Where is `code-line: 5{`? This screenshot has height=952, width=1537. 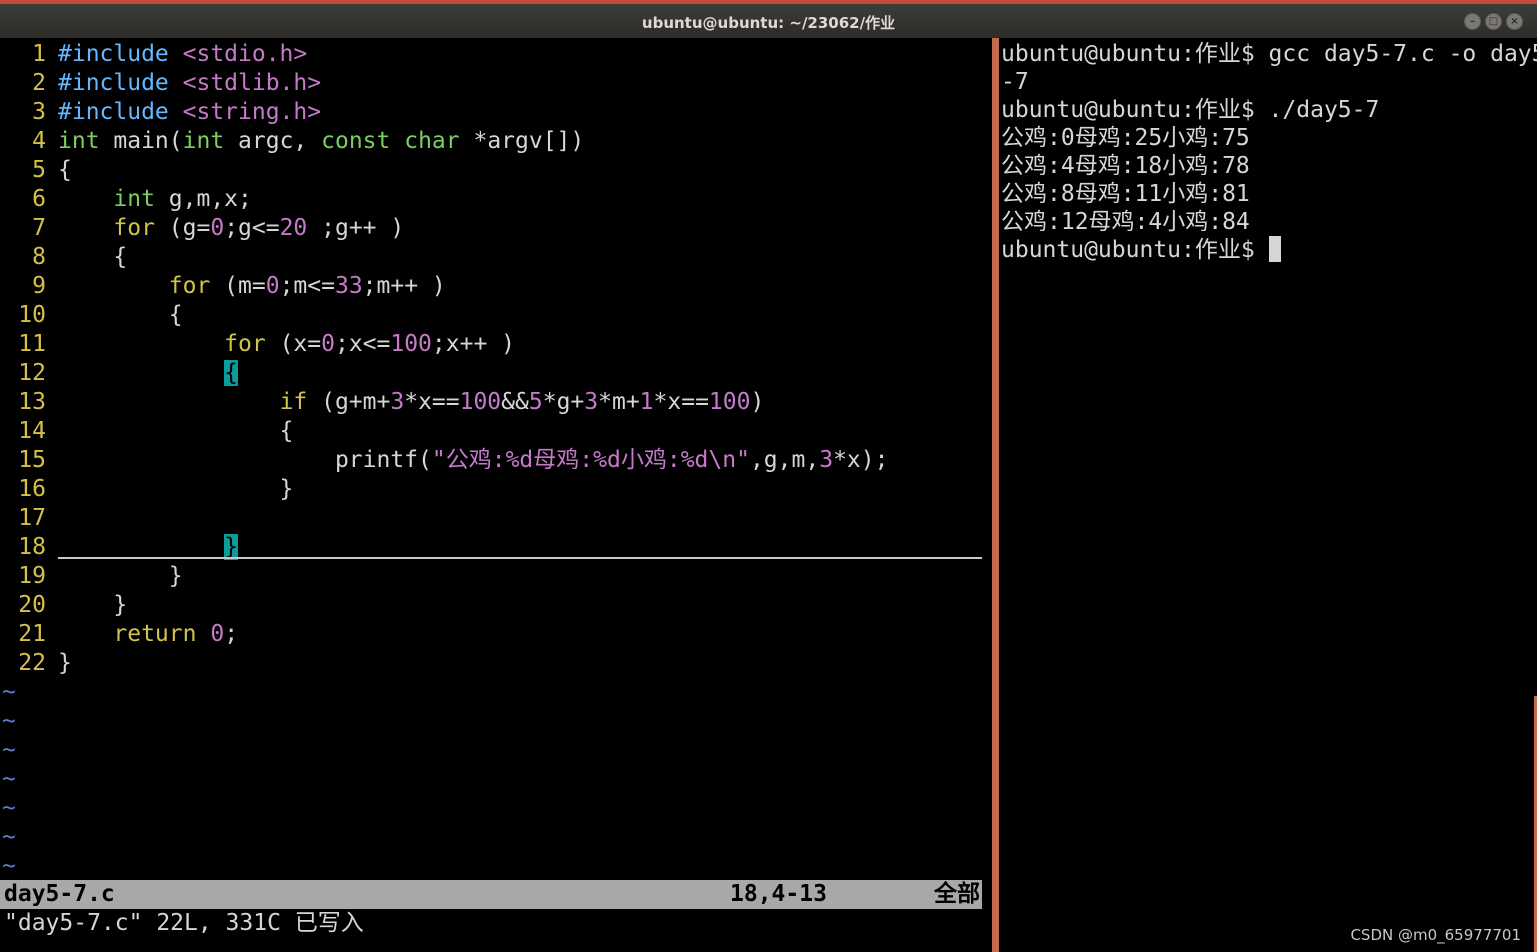 code-line: 5{ is located at coordinates (444, 170).